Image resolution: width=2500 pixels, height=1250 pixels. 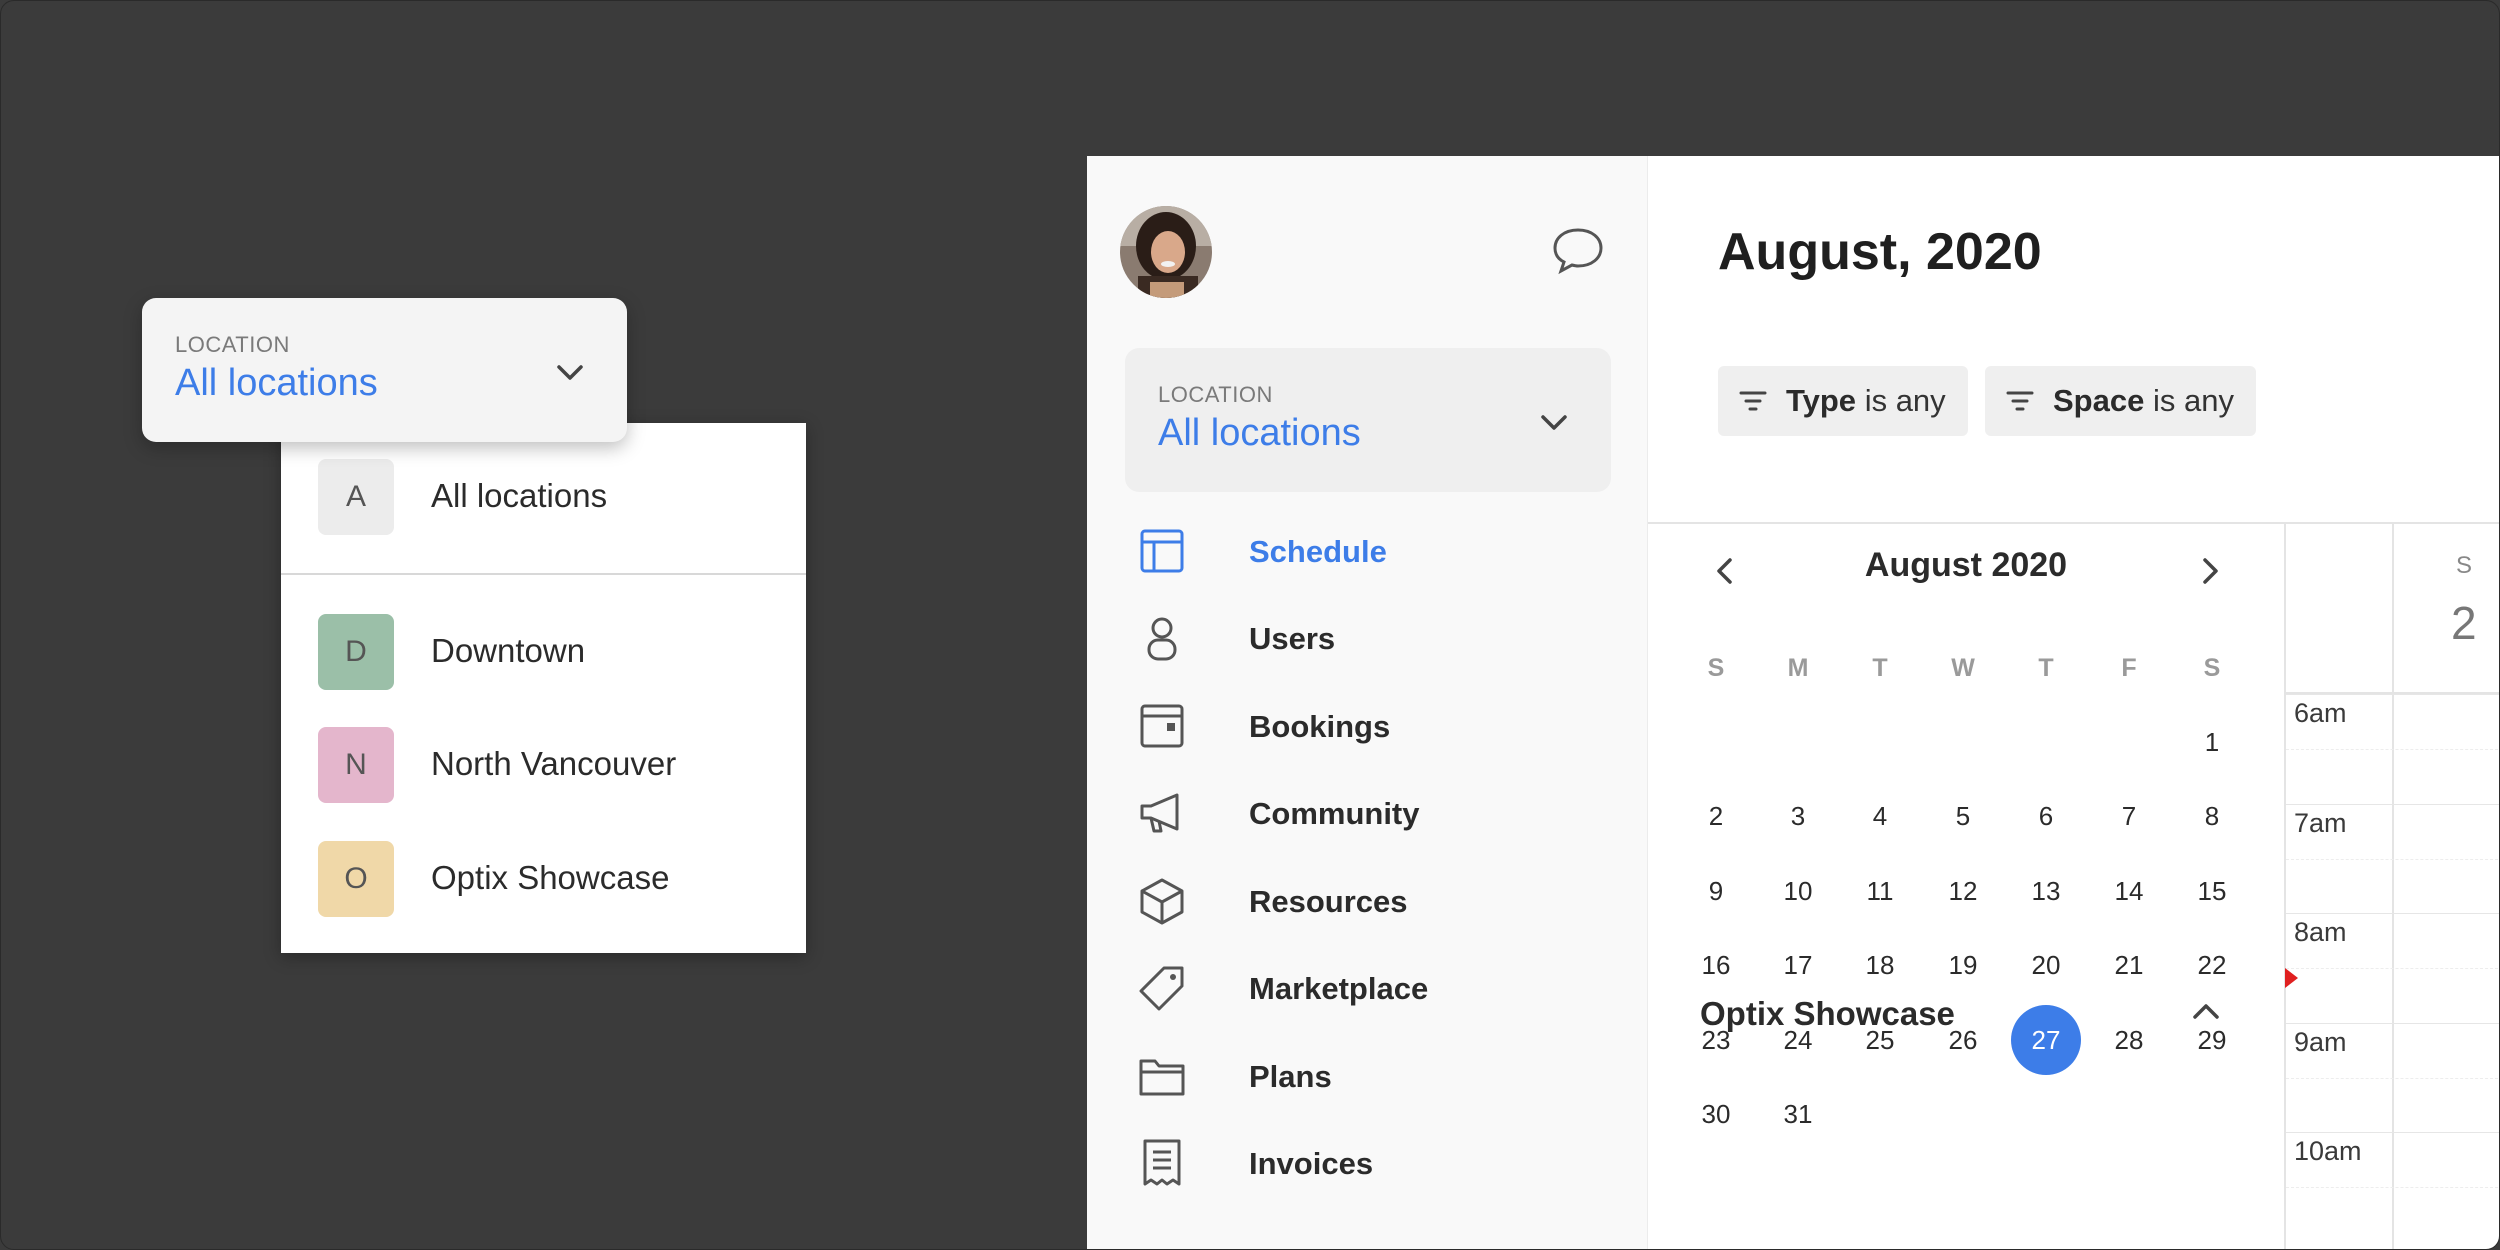 I want to click on calendar-title: August 2020, so click(x=1966, y=565).